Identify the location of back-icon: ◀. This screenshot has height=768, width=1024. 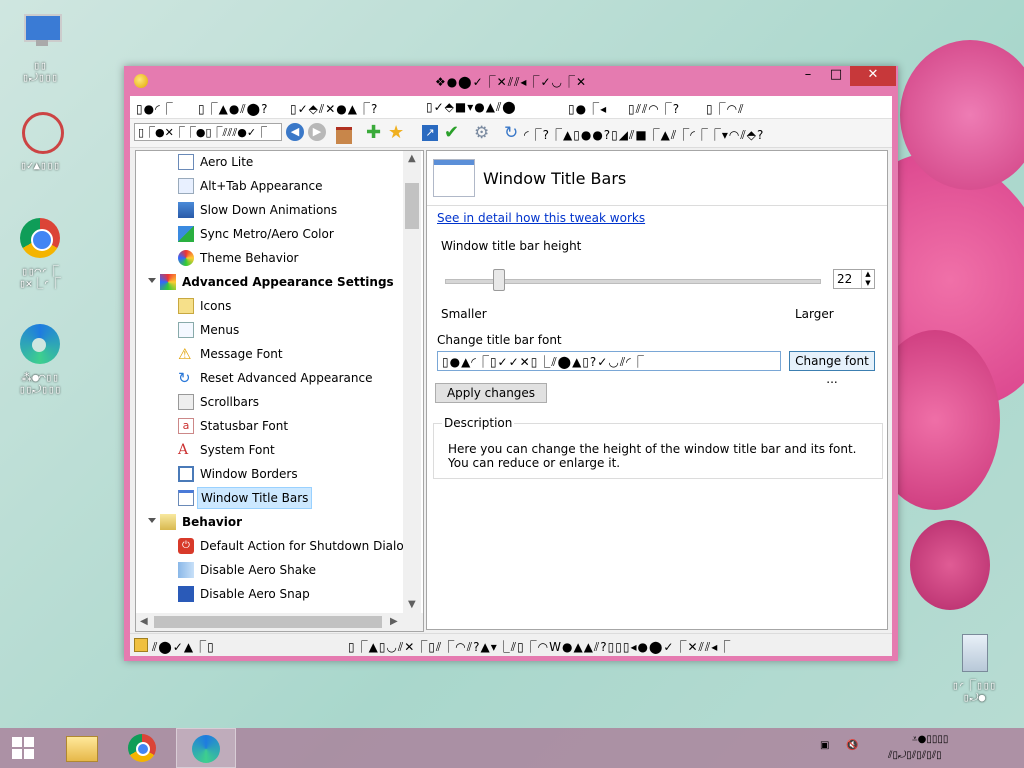
(296, 133).